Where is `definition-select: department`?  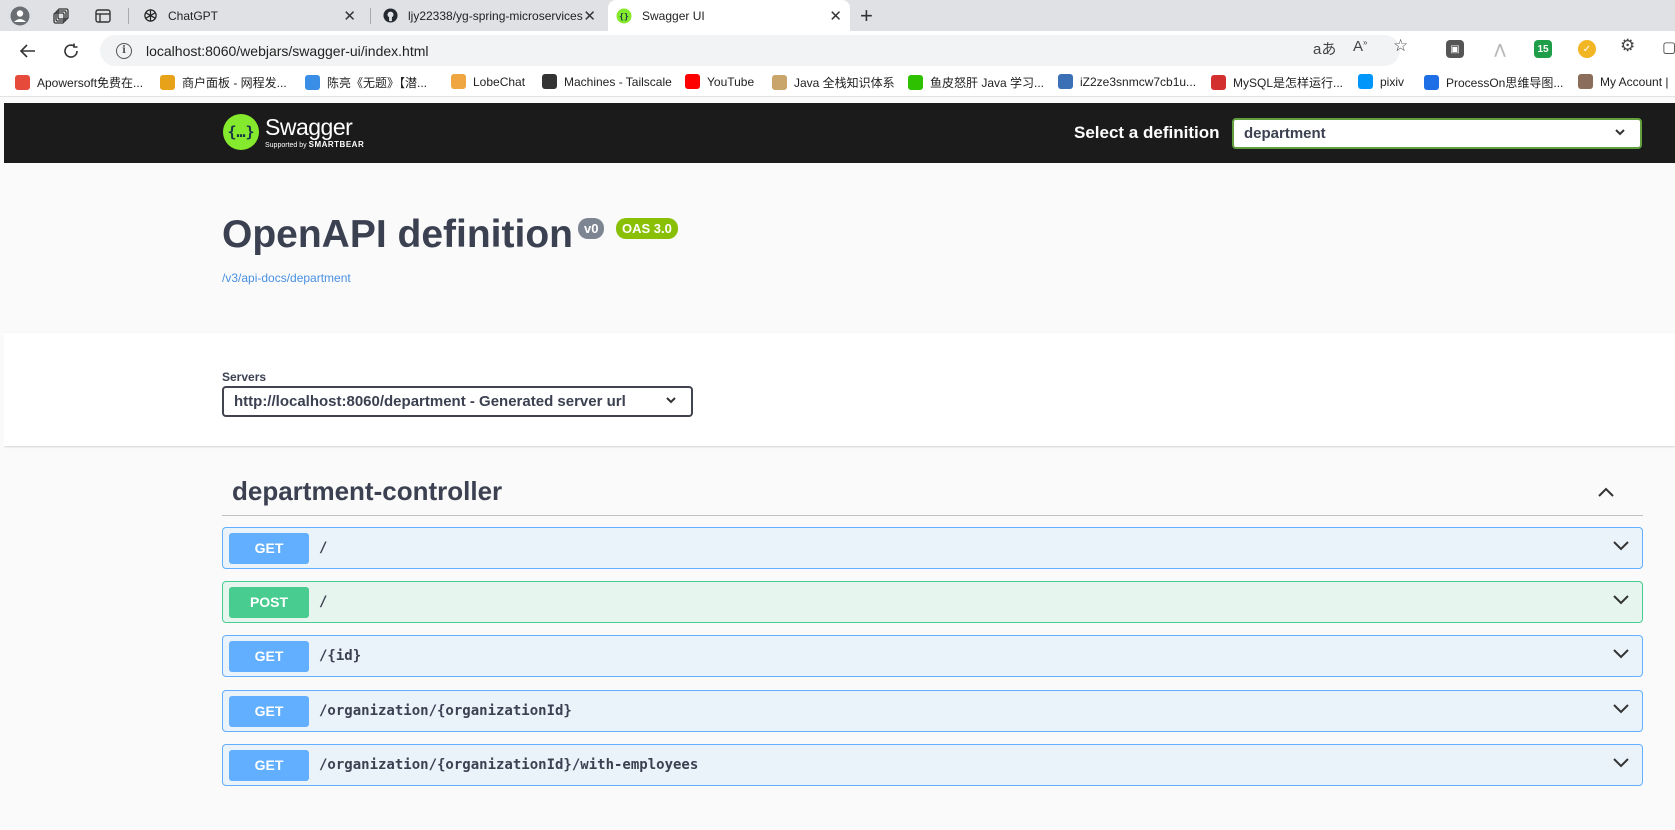 definition-select: department is located at coordinates (1437, 133).